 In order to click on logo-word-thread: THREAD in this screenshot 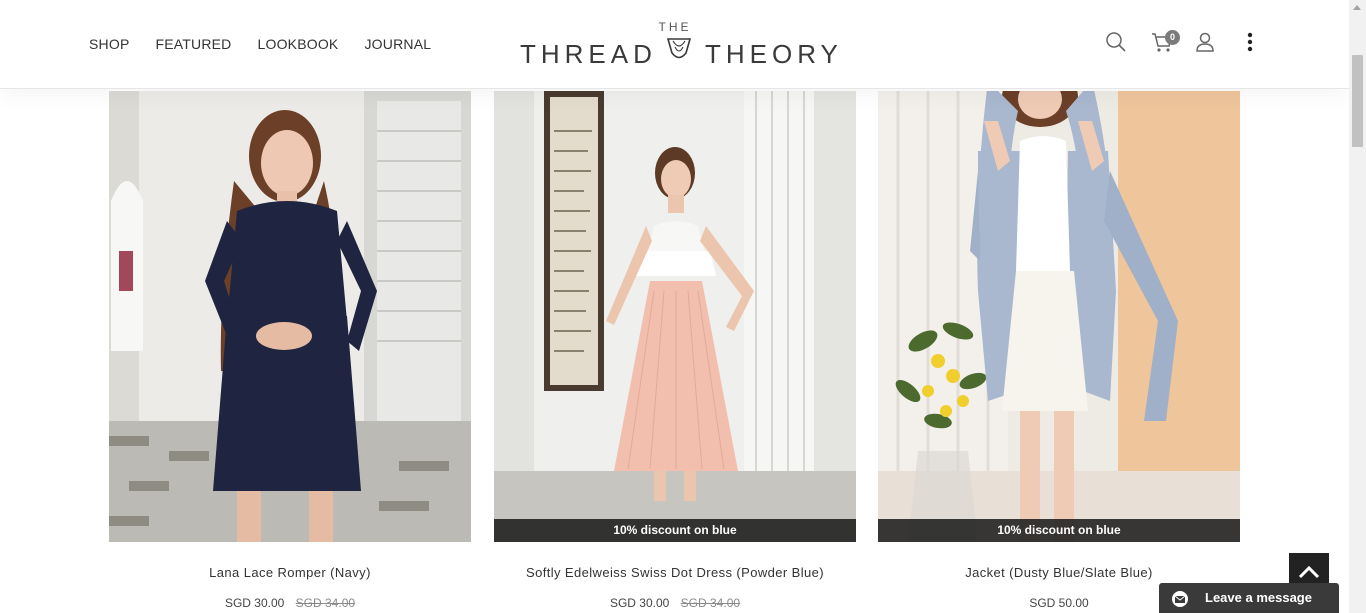, I will do `click(588, 54)`.